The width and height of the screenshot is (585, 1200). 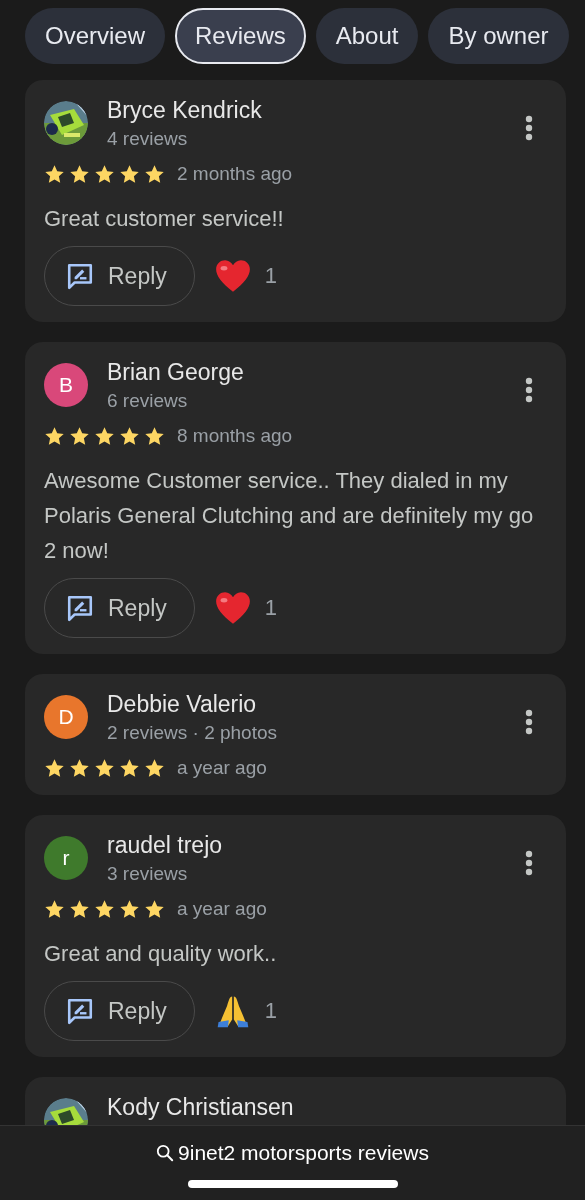 I want to click on reviewer-name: Debbie Valerio, so click(x=316, y=704).